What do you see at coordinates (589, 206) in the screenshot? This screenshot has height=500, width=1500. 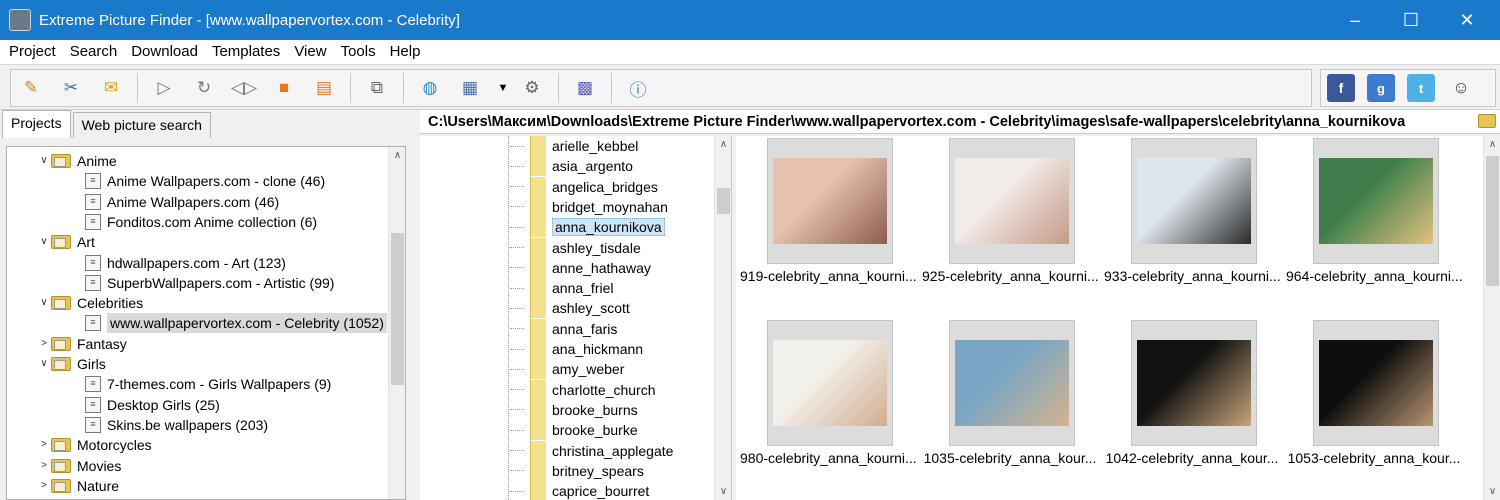 I see `folder-list-item: bridget_moynahan` at bounding box center [589, 206].